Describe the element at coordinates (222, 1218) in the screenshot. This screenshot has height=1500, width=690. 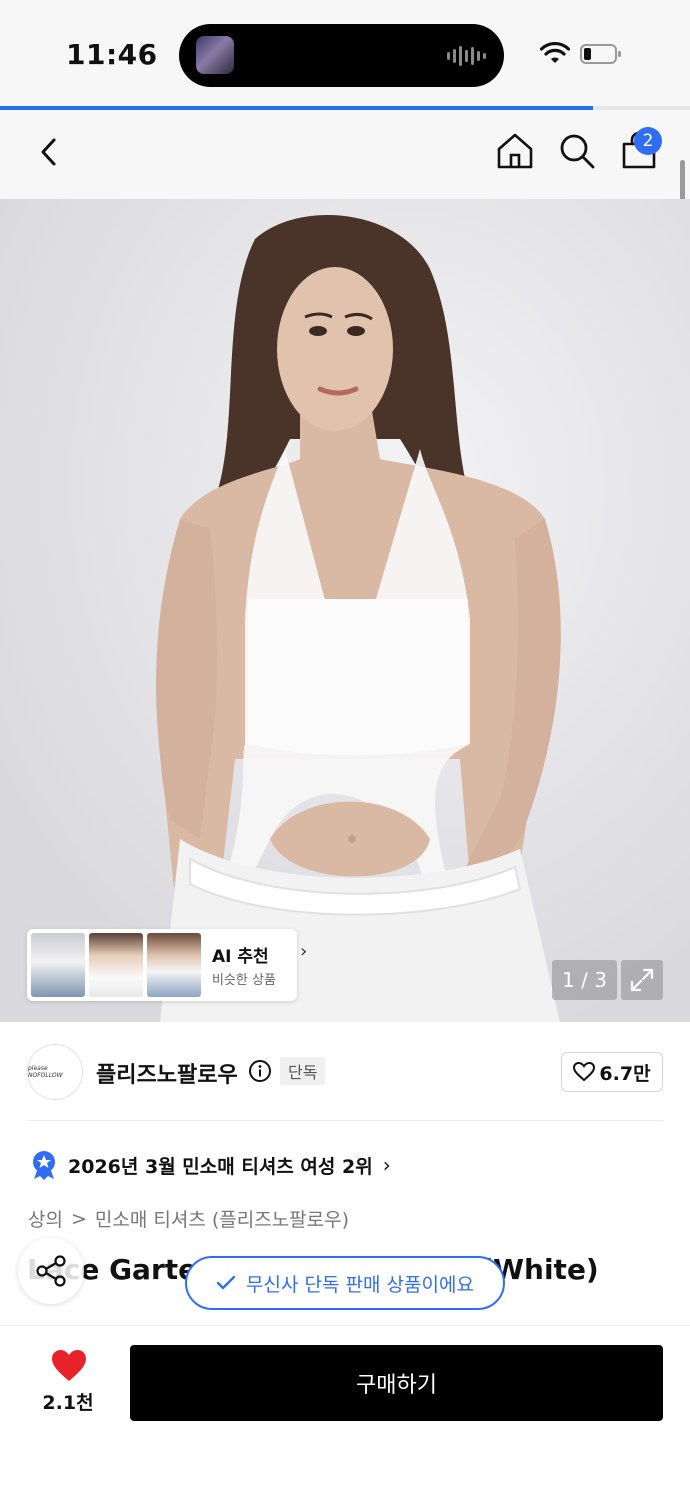
I see `breadcrumb-subcategory: 민소매 티셔츠 (플리즈노팔로우)` at that location.